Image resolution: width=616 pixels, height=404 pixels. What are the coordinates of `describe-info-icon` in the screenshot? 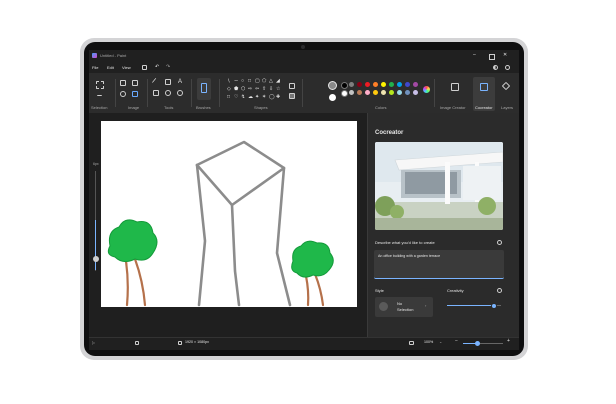 It's located at (499, 242).